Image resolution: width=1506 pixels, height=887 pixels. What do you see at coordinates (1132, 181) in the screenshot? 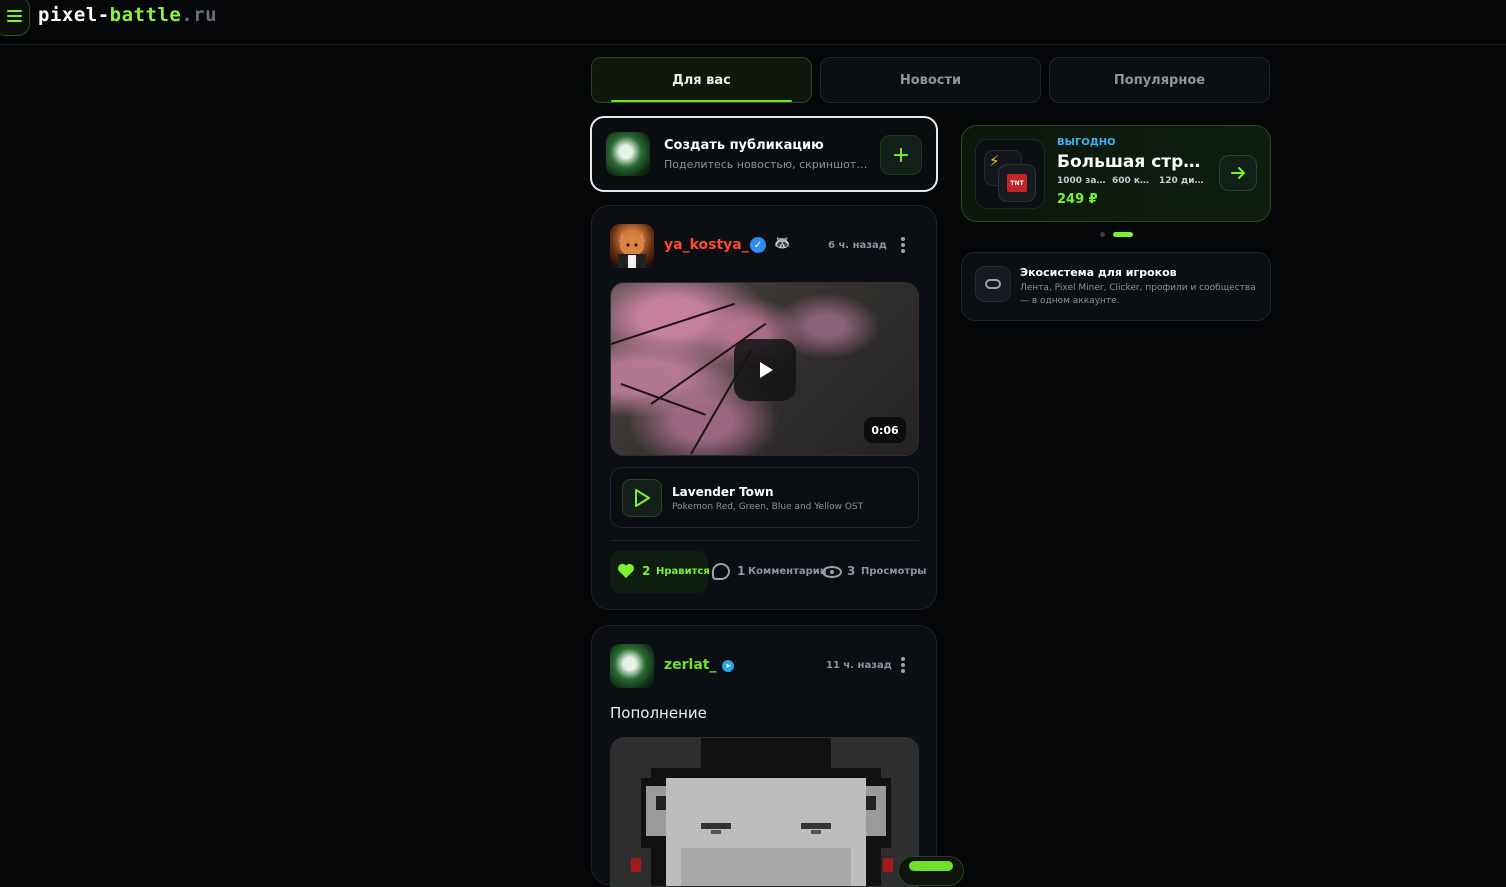
I see `promo-stat-pickaxes: 600 кирок` at bounding box center [1132, 181].